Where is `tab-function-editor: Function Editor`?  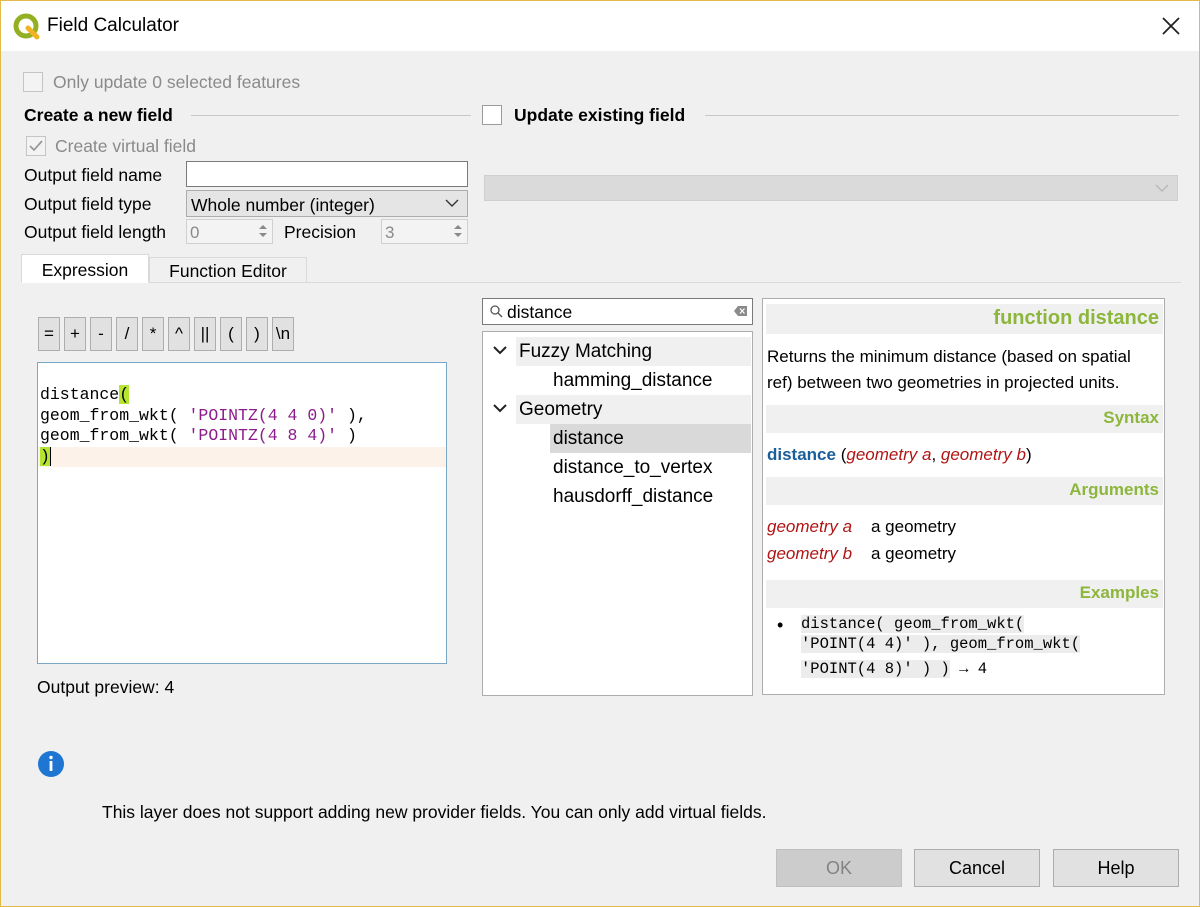 tab-function-editor: Function Editor is located at coordinates (228, 270).